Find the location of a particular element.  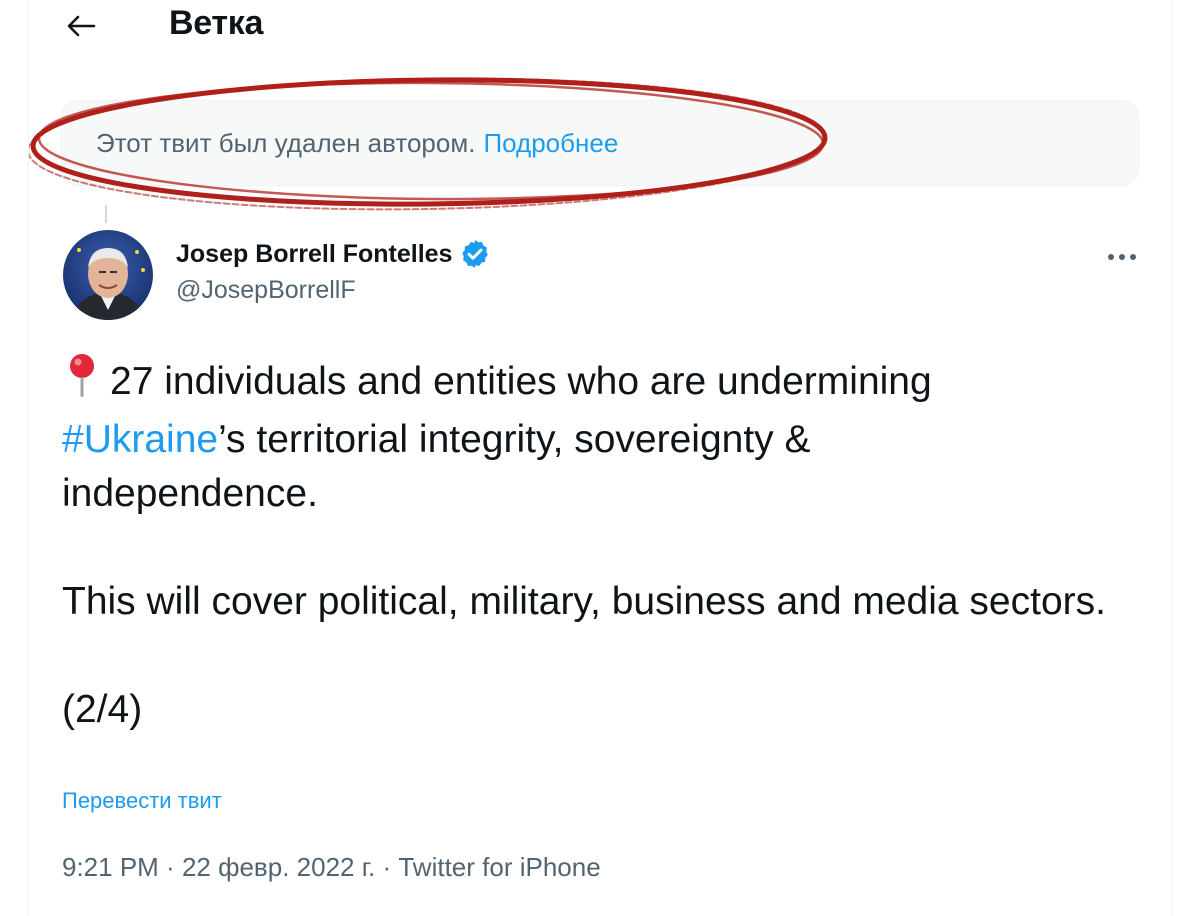

tweet-paragraph-3: (2/4) is located at coordinates (102, 709).